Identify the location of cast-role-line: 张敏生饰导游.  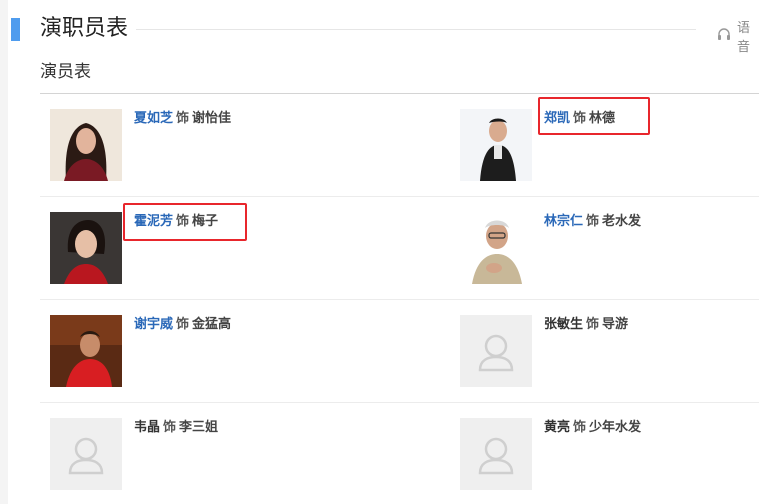
(586, 325).